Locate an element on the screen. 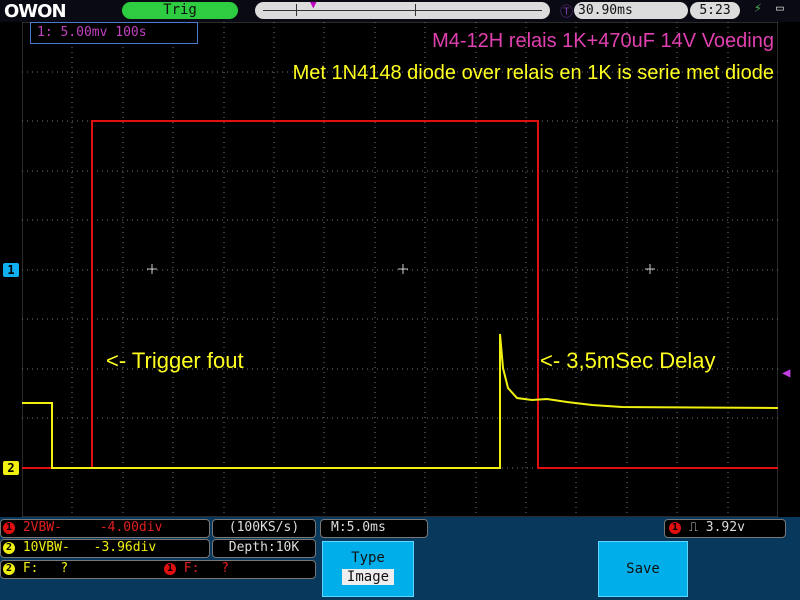  trigger-time-icon: Ⓣ is located at coordinates (567, 12).